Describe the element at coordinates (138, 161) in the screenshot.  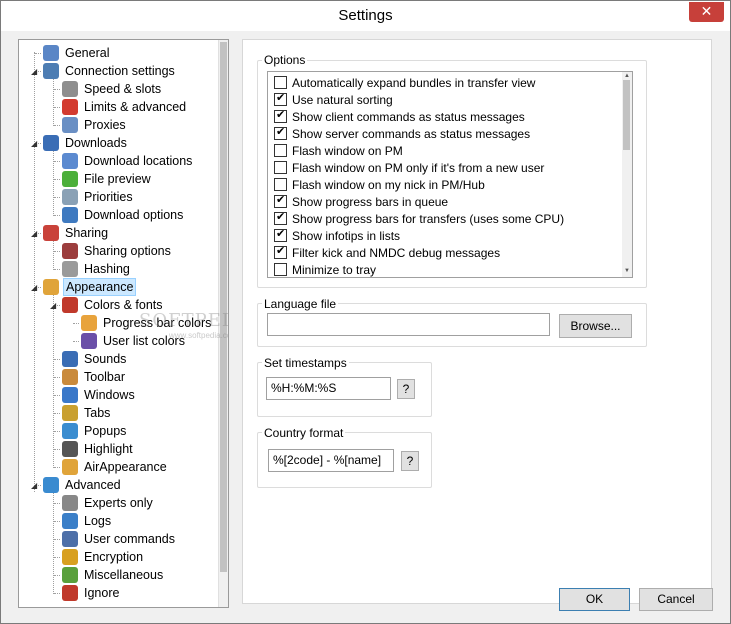
I see `tree-item-label: Download locations` at that location.